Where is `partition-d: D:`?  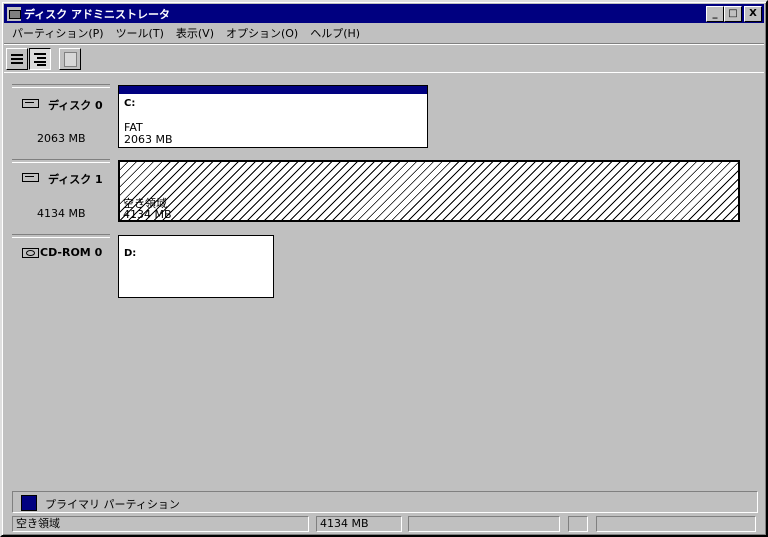
partition-d: D: is located at coordinates (196, 266).